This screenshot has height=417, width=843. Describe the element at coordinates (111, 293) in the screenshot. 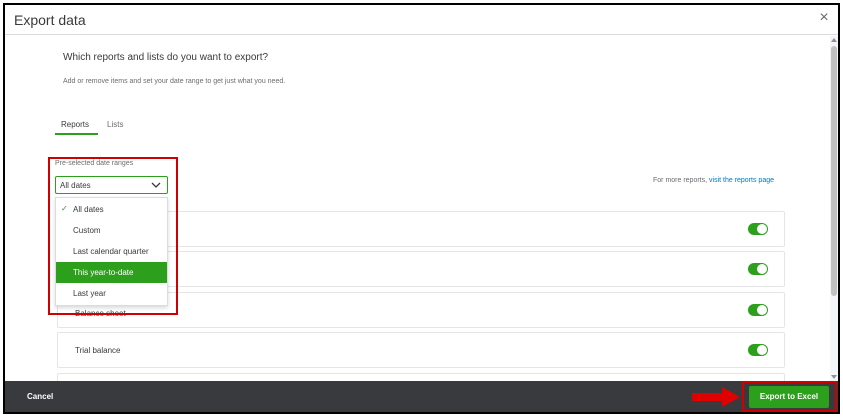

I see `date-option-last-year: Last year` at that location.